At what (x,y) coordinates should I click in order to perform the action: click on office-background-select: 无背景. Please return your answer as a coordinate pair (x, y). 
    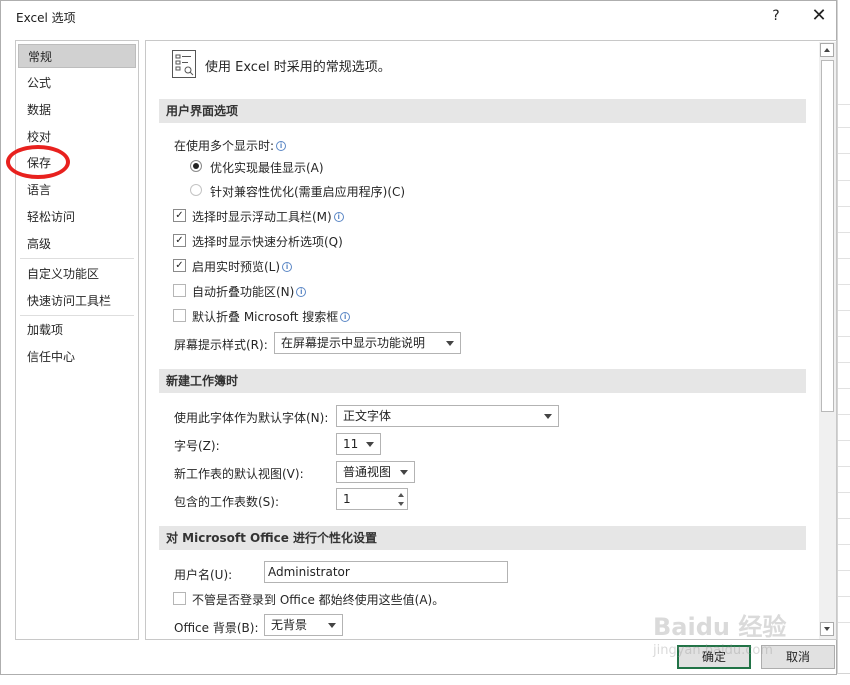
    Looking at the image, I should click on (303, 625).